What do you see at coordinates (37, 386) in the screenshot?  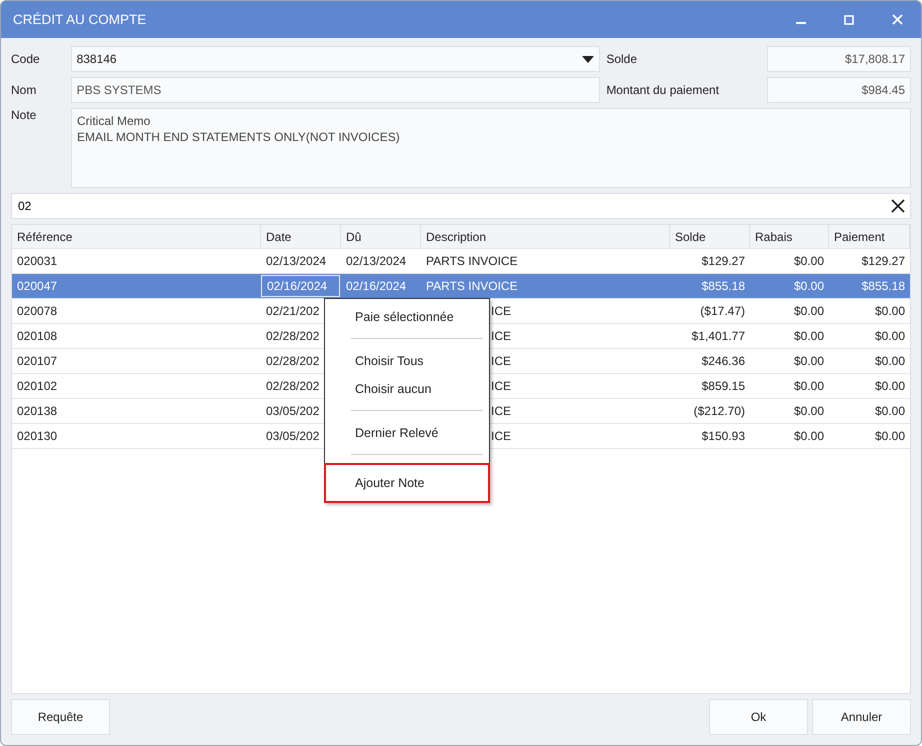 I see `table-cell: 020102` at bounding box center [37, 386].